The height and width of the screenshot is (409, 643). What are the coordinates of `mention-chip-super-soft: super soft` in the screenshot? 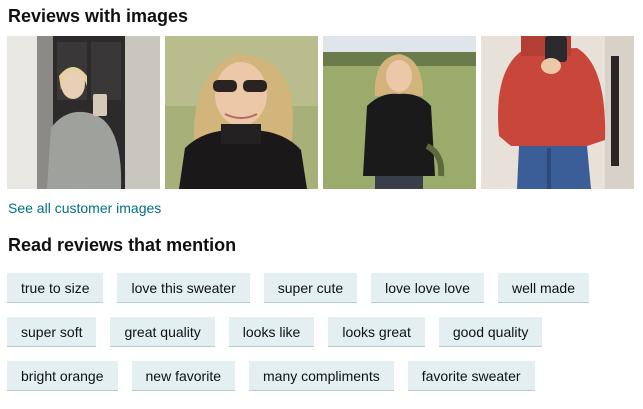 It's located at (52, 332).